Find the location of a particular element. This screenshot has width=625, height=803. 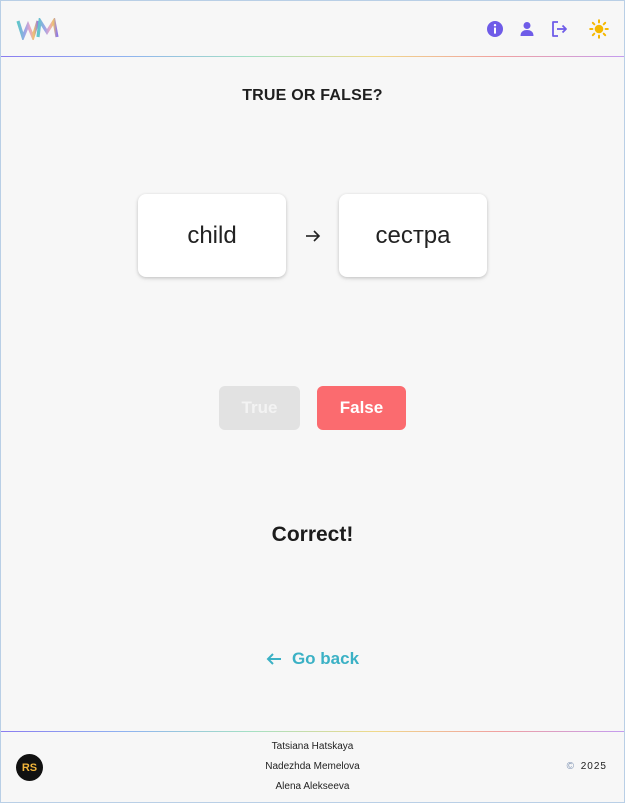

user-icon is located at coordinates (527, 29).